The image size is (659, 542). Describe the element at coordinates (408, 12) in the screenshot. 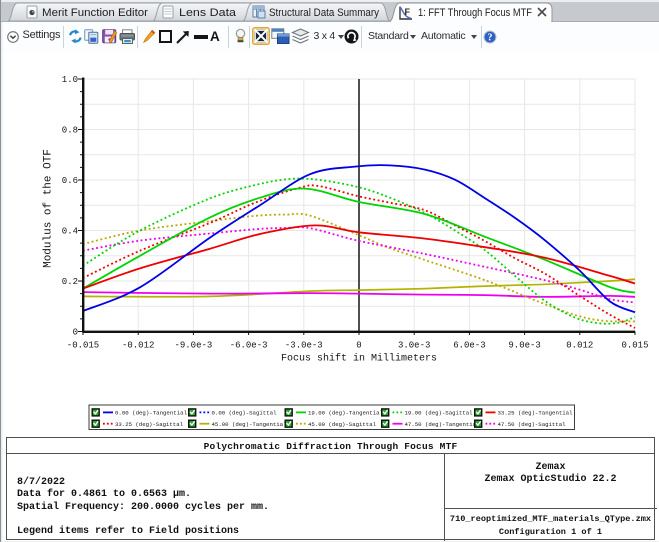

I see `svg-text: F` at that location.